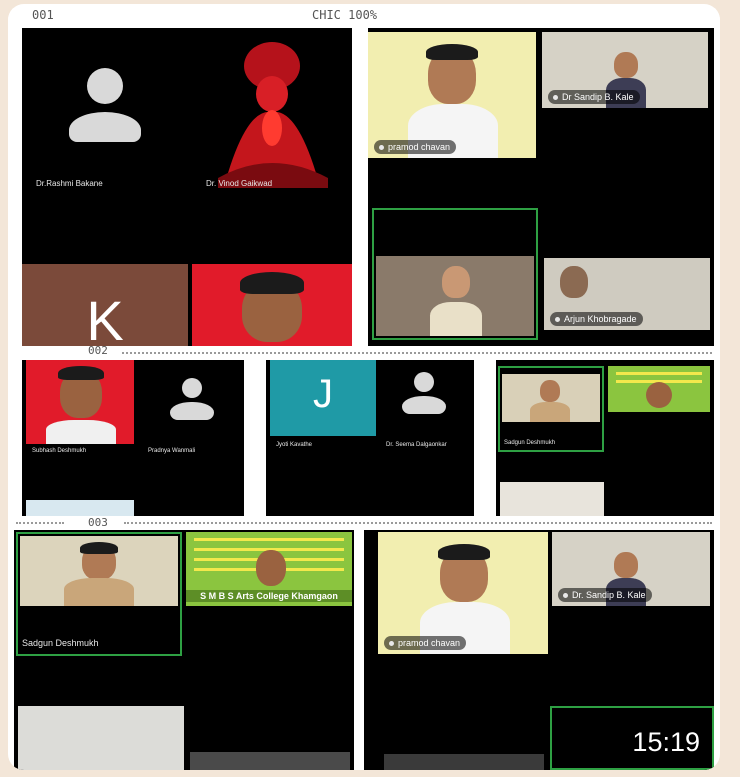 This screenshot has height=777, width=740. What do you see at coordinates (59, 451) in the screenshot?
I see `participant-name: Subhash Deshmukh` at bounding box center [59, 451].